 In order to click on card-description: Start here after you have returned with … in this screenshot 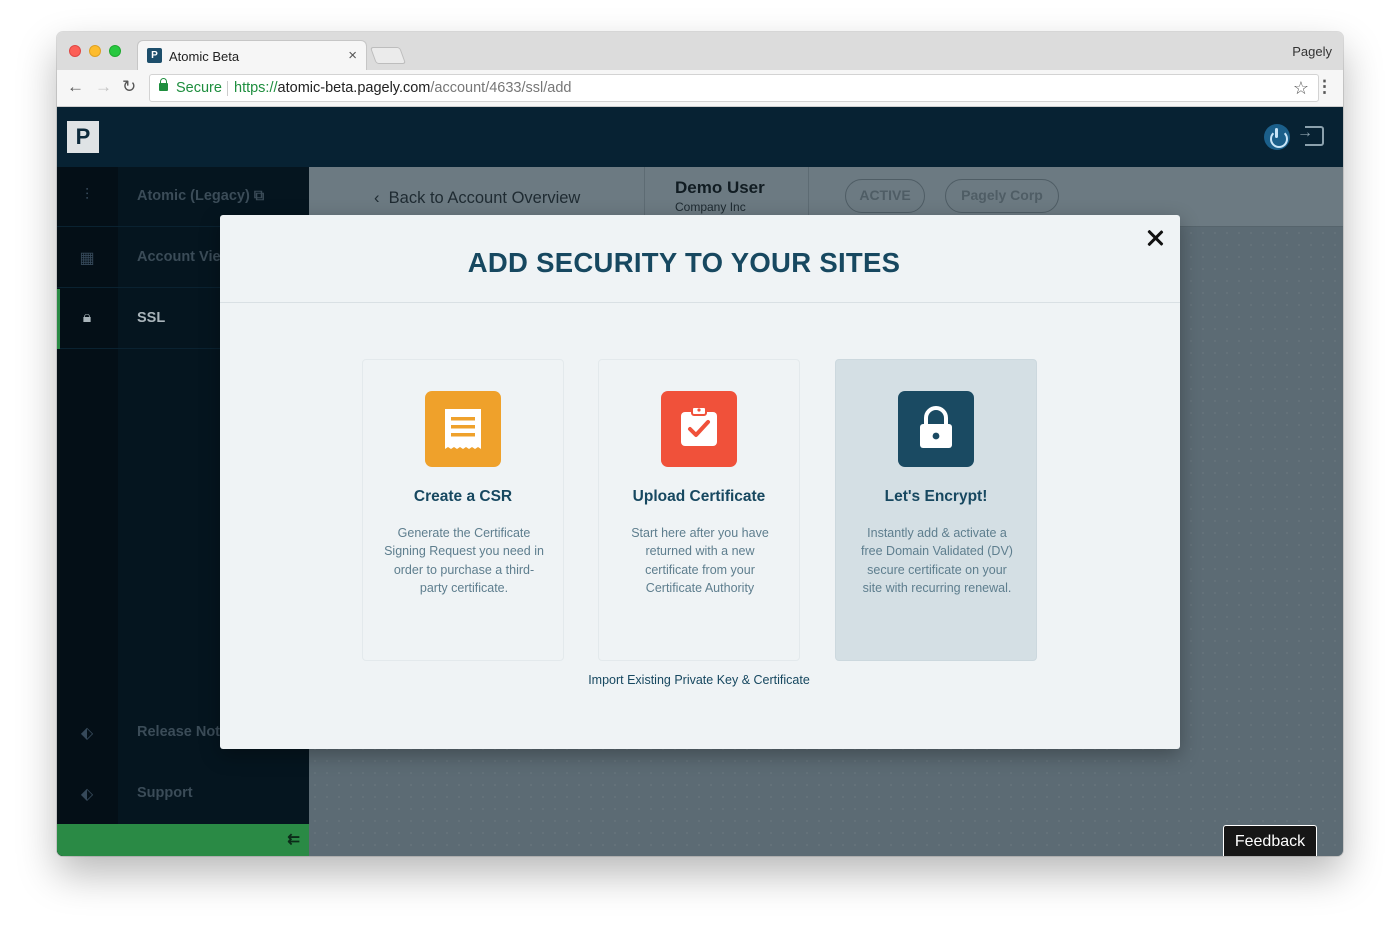, I will do `click(700, 560)`.